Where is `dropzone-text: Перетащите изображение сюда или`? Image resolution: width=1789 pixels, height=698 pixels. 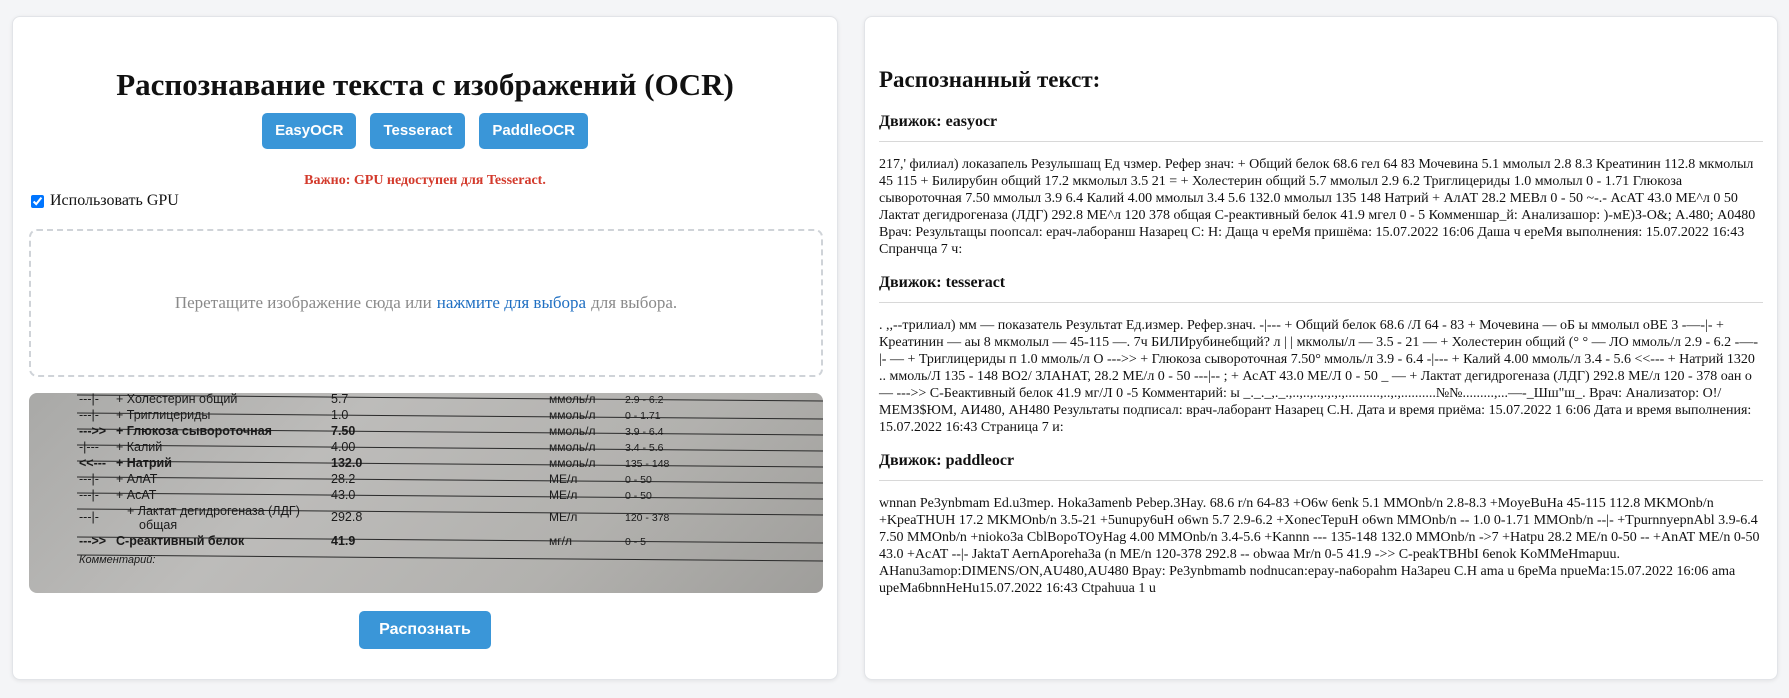
dropzone-text: Перетащите изображение сюда или is located at coordinates (303, 302).